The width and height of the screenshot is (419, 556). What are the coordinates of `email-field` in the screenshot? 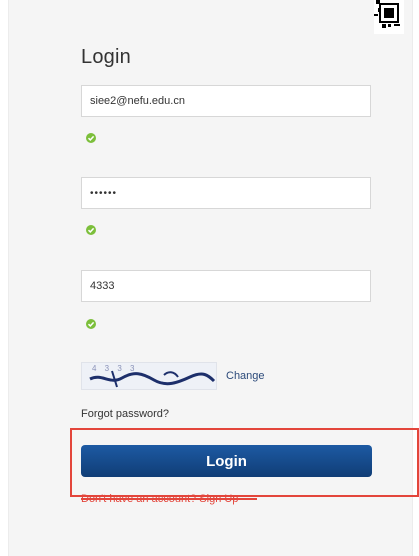 It's located at (226, 101).